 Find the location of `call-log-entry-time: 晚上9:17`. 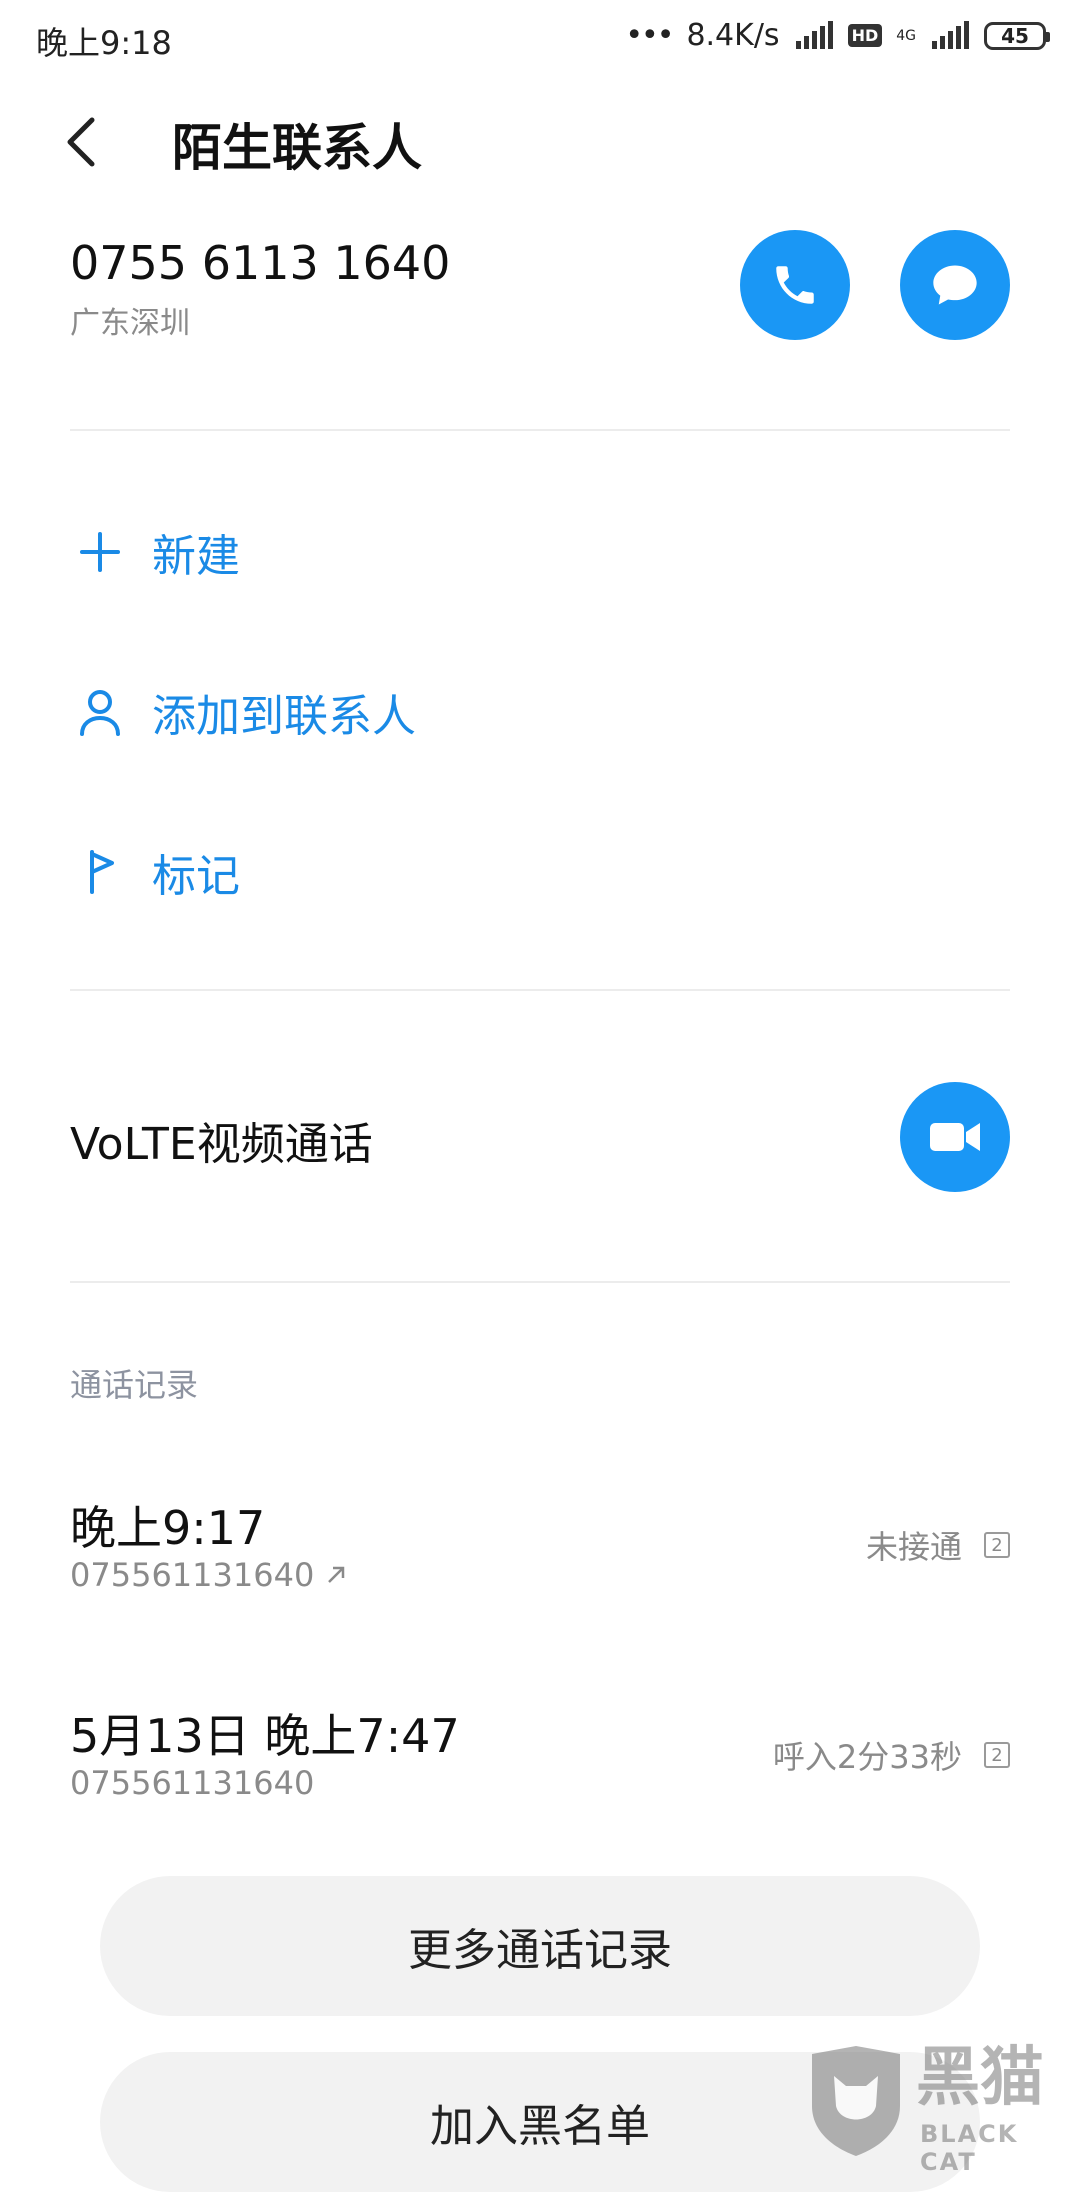

call-log-entry-time: 晚上9:17 is located at coordinates (167, 1525).